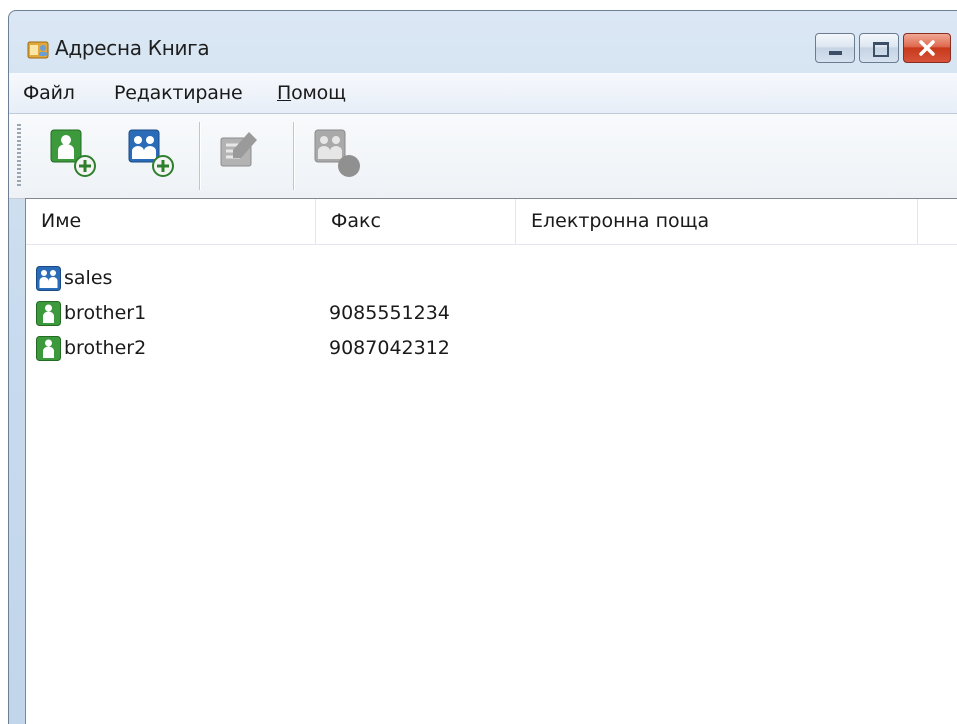 This screenshot has height=724, width=957. I want to click on add-group-icon, so click(151, 153).